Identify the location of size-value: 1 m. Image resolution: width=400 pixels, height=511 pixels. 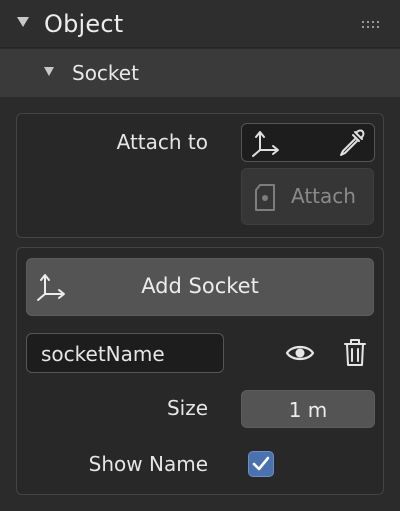
(308, 410).